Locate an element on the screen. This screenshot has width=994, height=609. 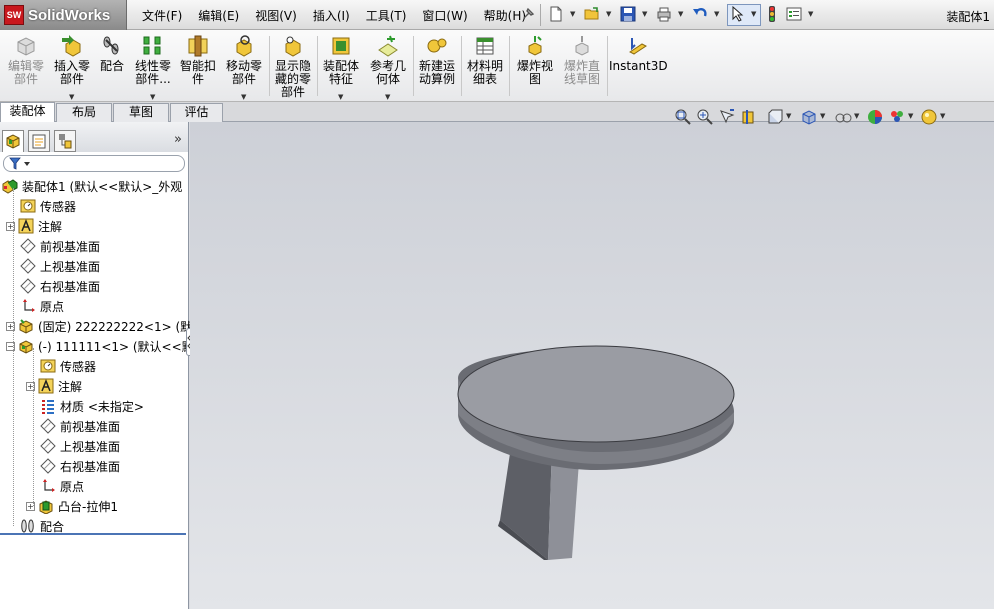
document-title: 装配体1 is located at coordinates (968, 17).